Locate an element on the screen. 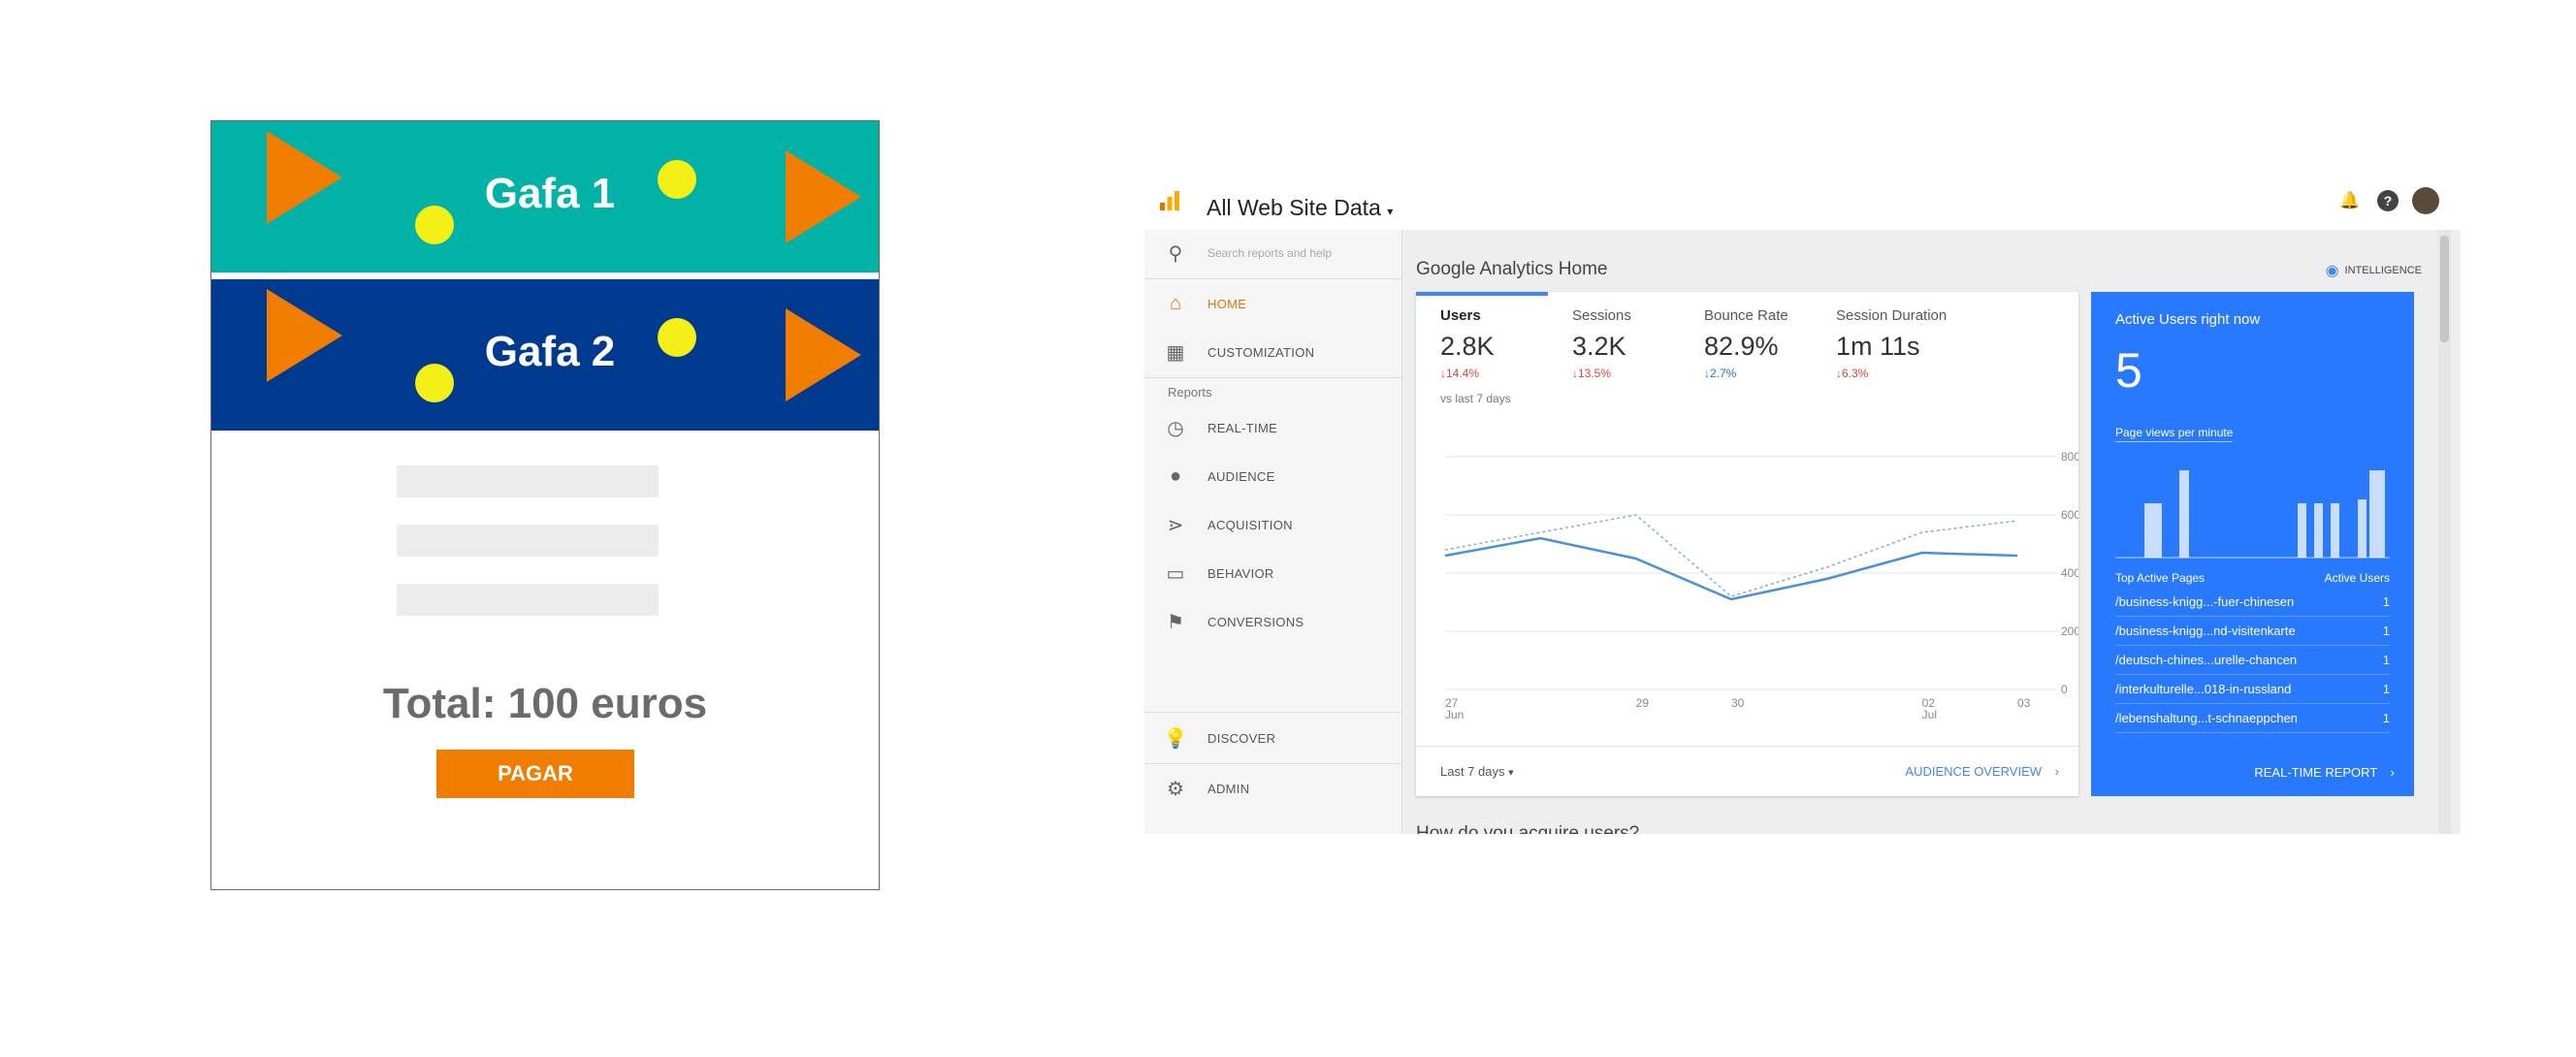 The image size is (2576, 1057). card-footer: Last 7 days ▾ AUDIENCE OVERVIEW › is located at coordinates (1747, 771).